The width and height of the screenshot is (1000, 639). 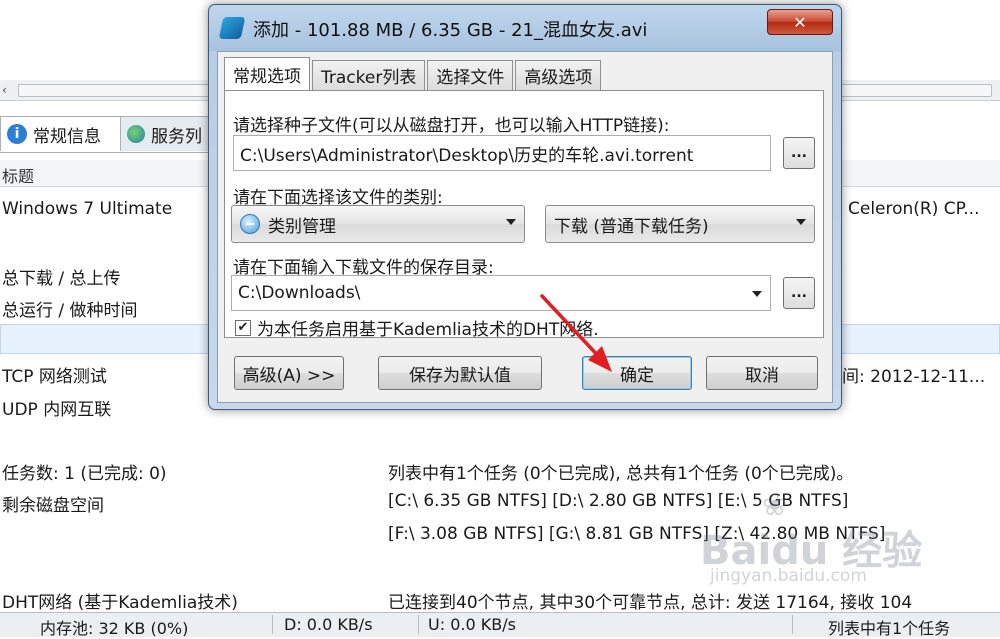 I want to click on download-type-select: 下载 (普通下载任务), so click(x=680, y=224).